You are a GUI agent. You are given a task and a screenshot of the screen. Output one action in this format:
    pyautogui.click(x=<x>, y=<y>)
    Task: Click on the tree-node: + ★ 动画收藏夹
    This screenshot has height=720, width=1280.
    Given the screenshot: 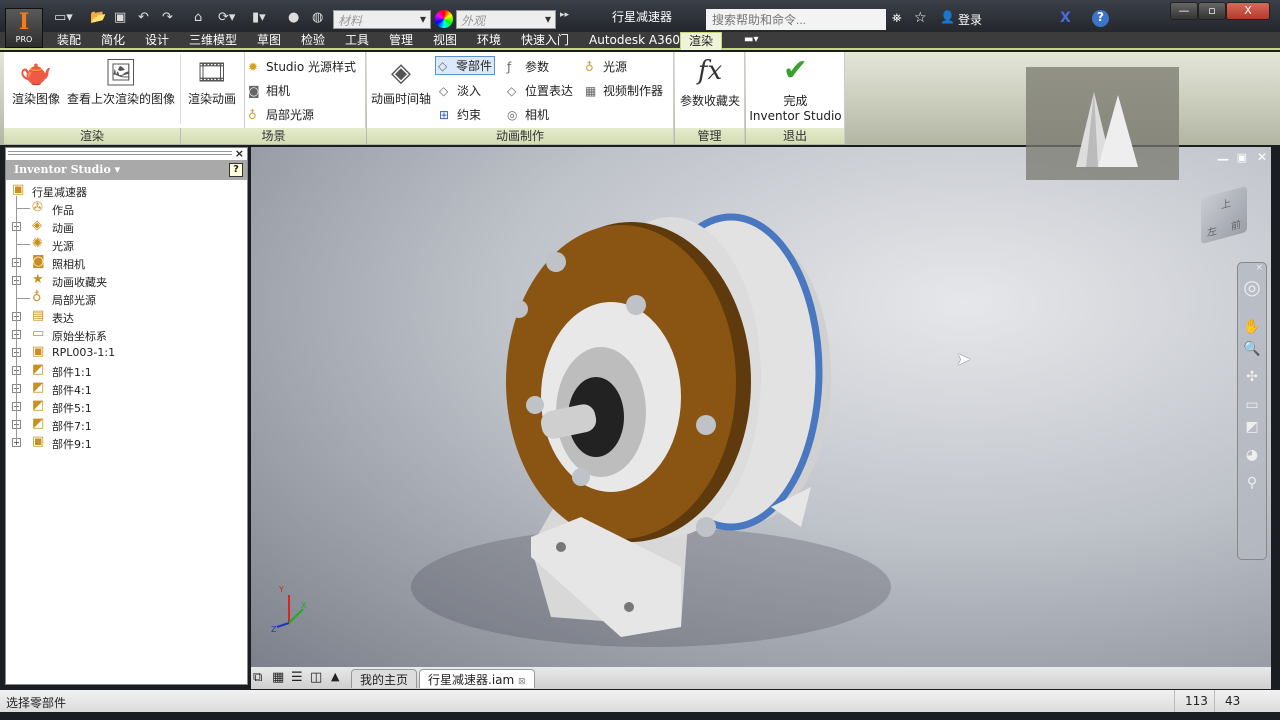 What is the action you would take?
    pyautogui.click(x=126, y=281)
    